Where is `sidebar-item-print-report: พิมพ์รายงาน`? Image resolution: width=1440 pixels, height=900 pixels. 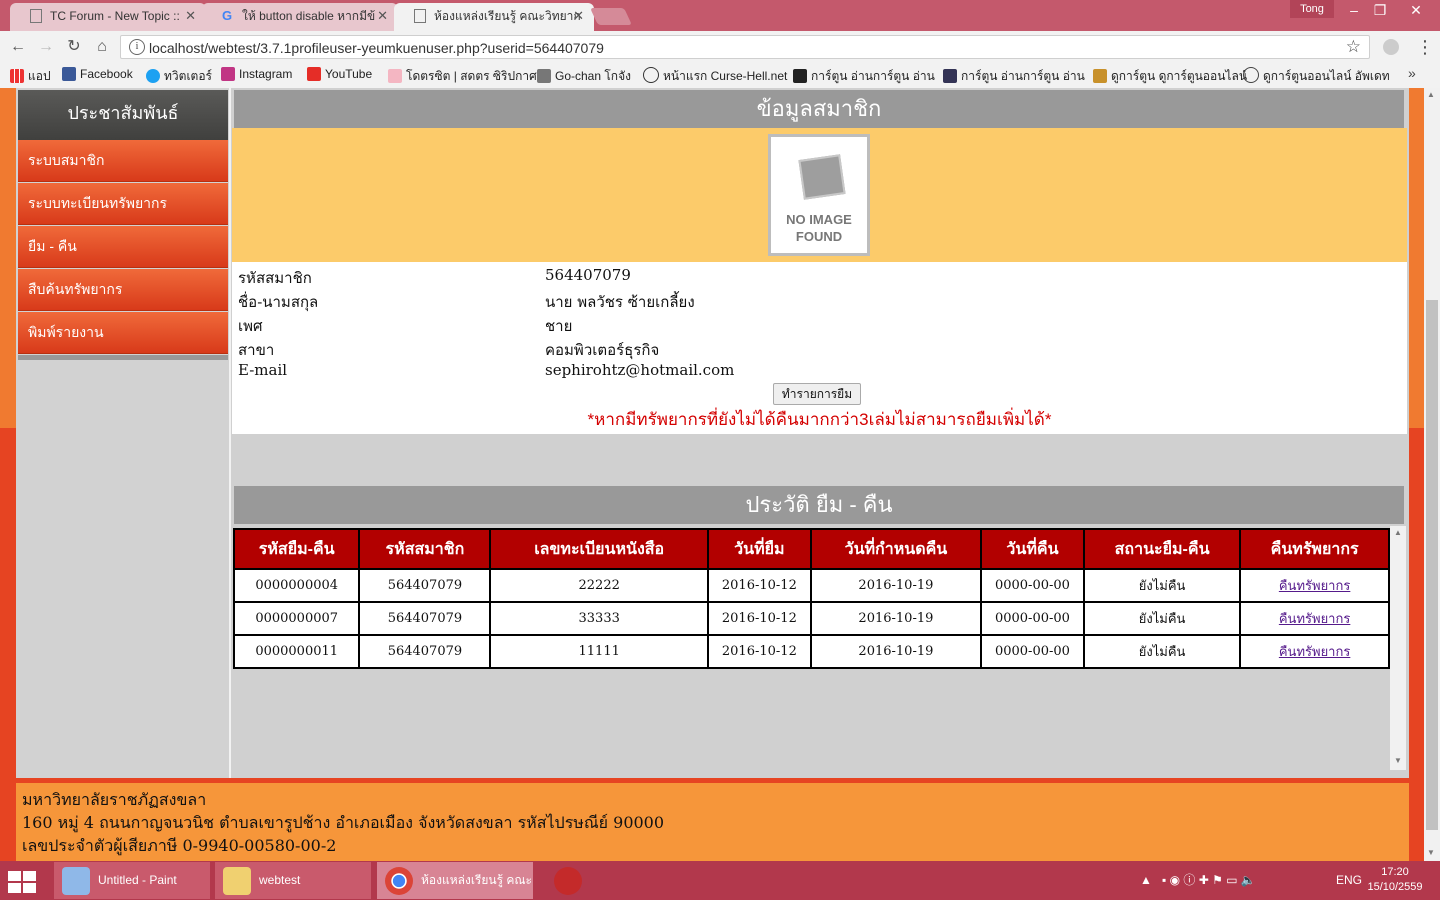 sidebar-item-print-report: พิมพ์รายงาน is located at coordinates (123, 333).